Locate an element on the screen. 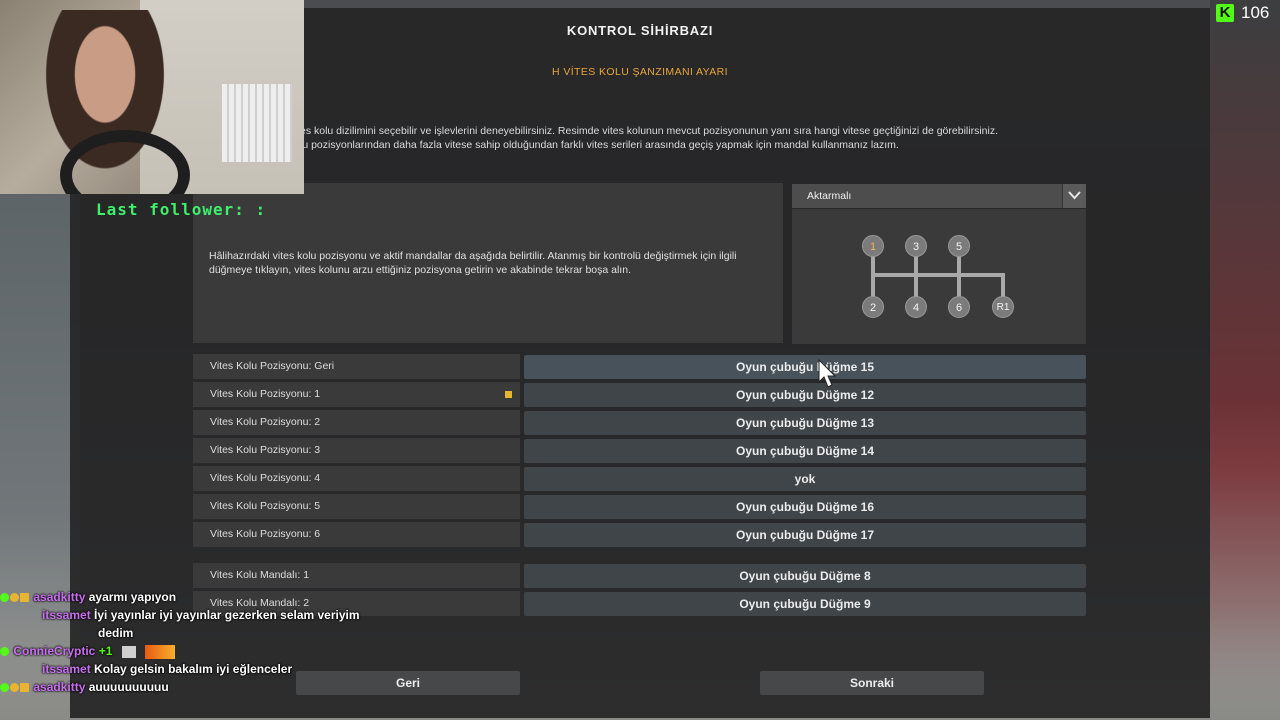 This screenshot has height=720, width=1280. binding-label-gear-3: Vites Kolu Pozisyonu: 3 is located at coordinates (356, 450).